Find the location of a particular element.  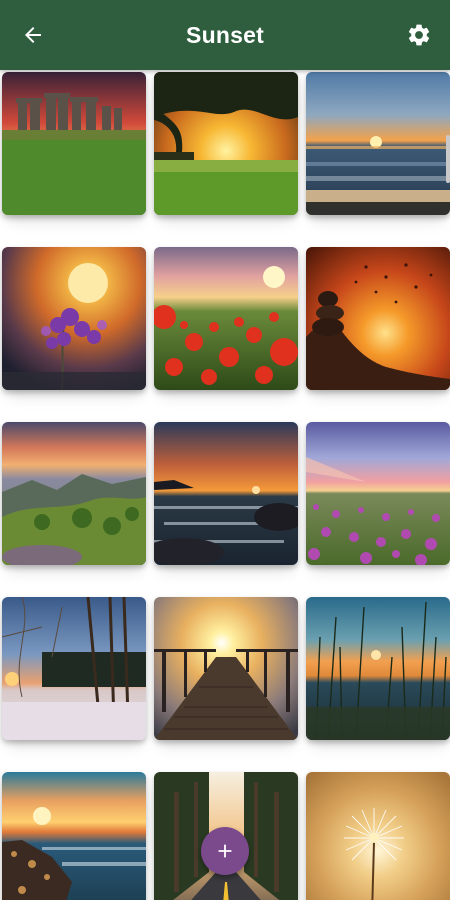

wallpaper-mountain-valley-sunset is located at coordinates (74, 493).